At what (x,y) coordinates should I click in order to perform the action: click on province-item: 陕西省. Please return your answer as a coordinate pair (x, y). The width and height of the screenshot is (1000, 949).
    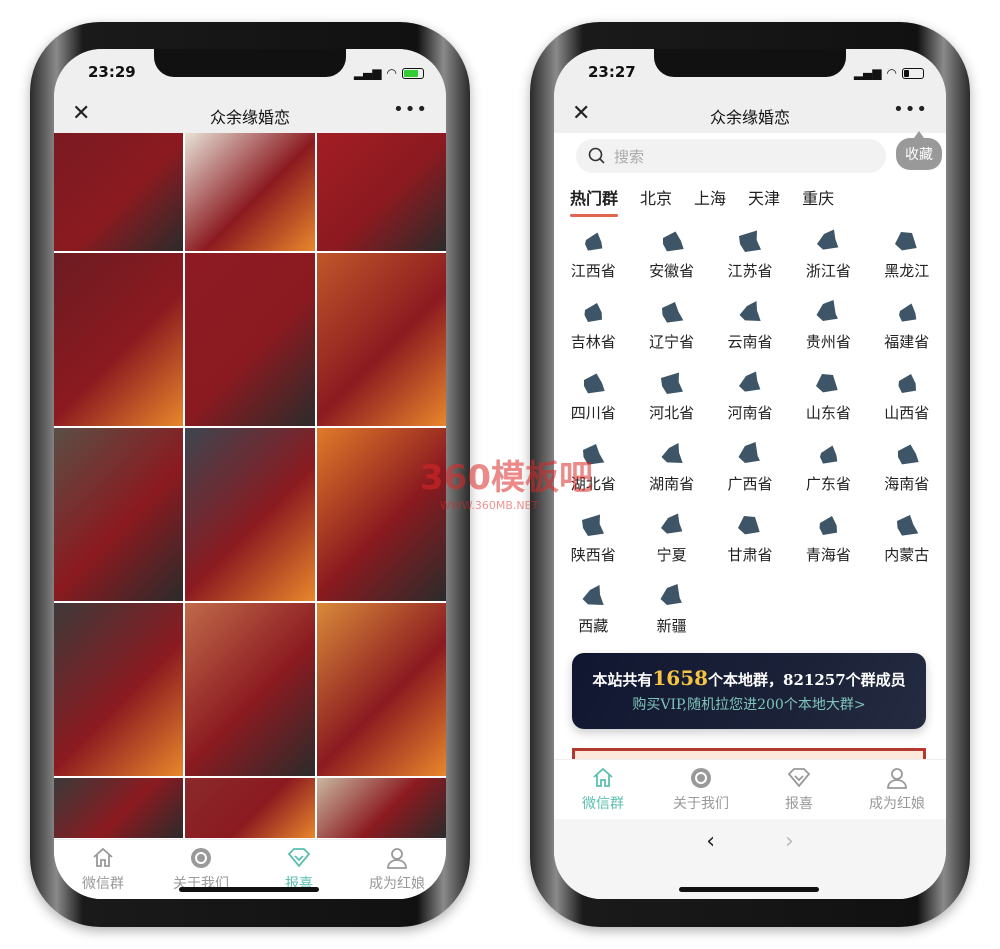
    Looking at the image, I should click on (593, 537).